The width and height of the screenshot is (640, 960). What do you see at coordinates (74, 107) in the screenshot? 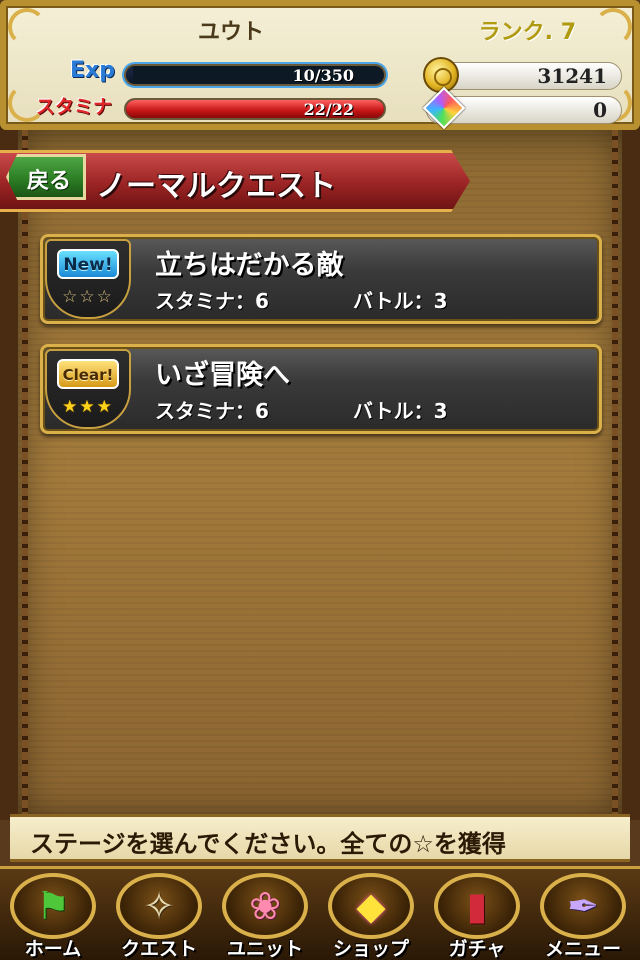
I see `stamina-label: スタミナ` at bounding box center [74, 107].